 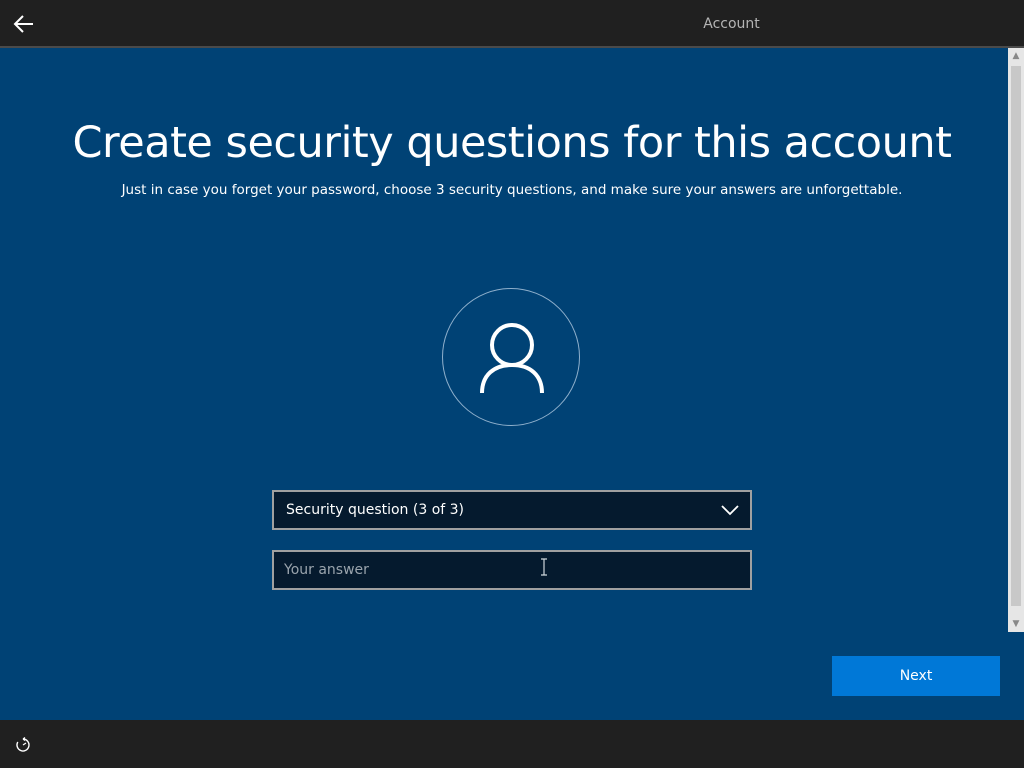 I want to click on scroll-down-icon: ▼, so click(x=1016, y=624).